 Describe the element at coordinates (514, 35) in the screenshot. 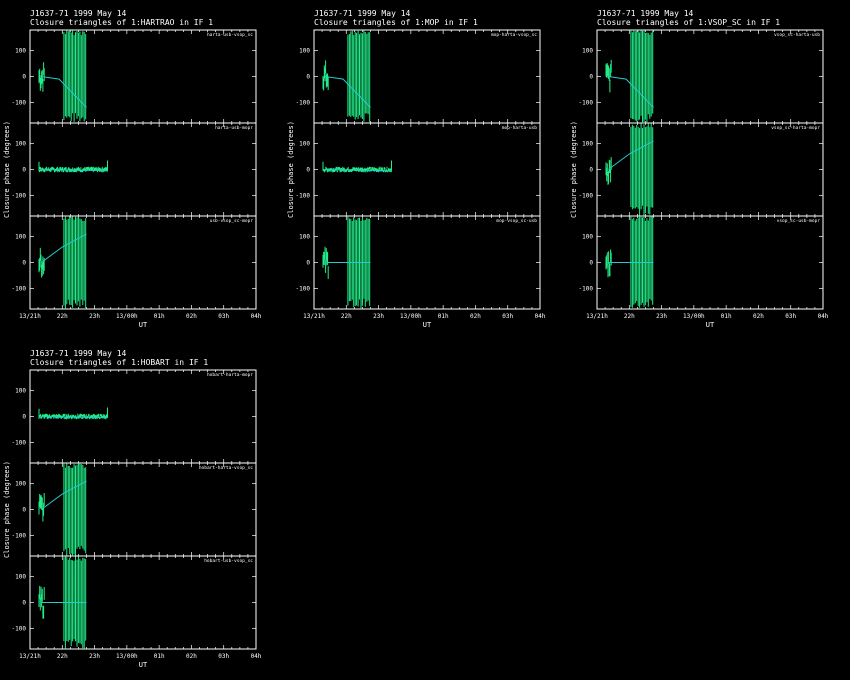

I see `triangle-label: mop-harta-vsop_sc` at that location.